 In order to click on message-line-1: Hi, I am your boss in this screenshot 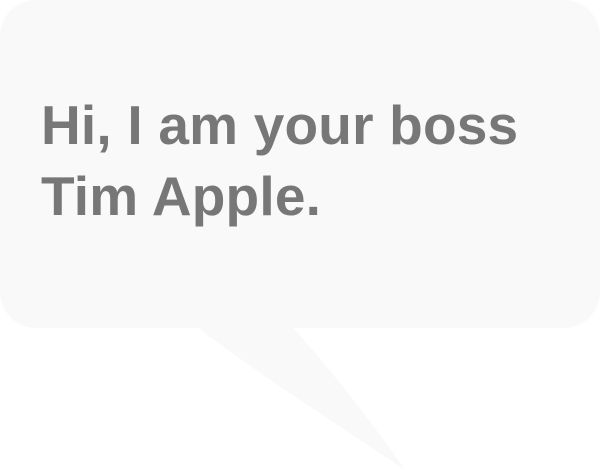, I will do `click(280, 125)`.